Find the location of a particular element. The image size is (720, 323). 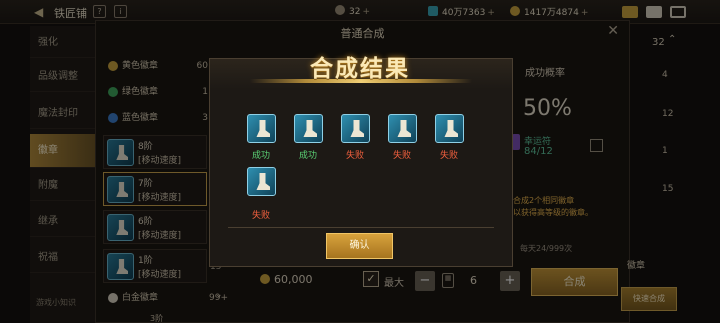

modal-divider is located at coordinates (361, 227).